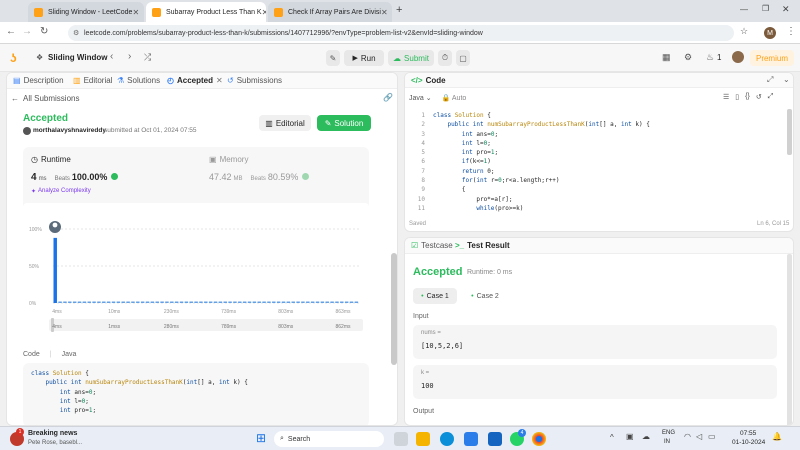 This screenshot has width=800, height=450. Describe the element at coordinates (667, 442) in the screenshot. I see `keyboard-region: IN` at that location.